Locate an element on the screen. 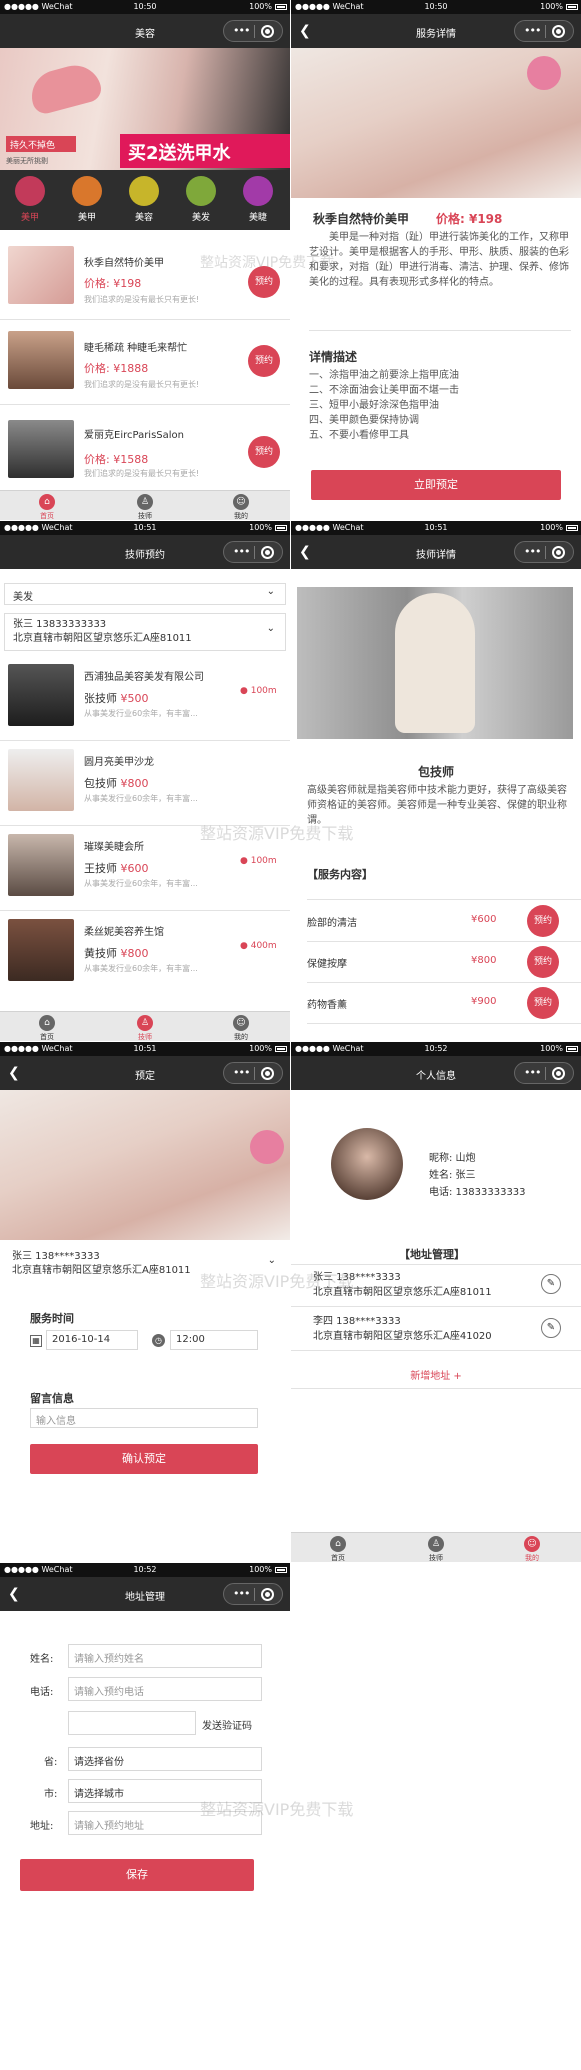  item-price: 价格: ¥1588 is located at coordinates (116, 459).